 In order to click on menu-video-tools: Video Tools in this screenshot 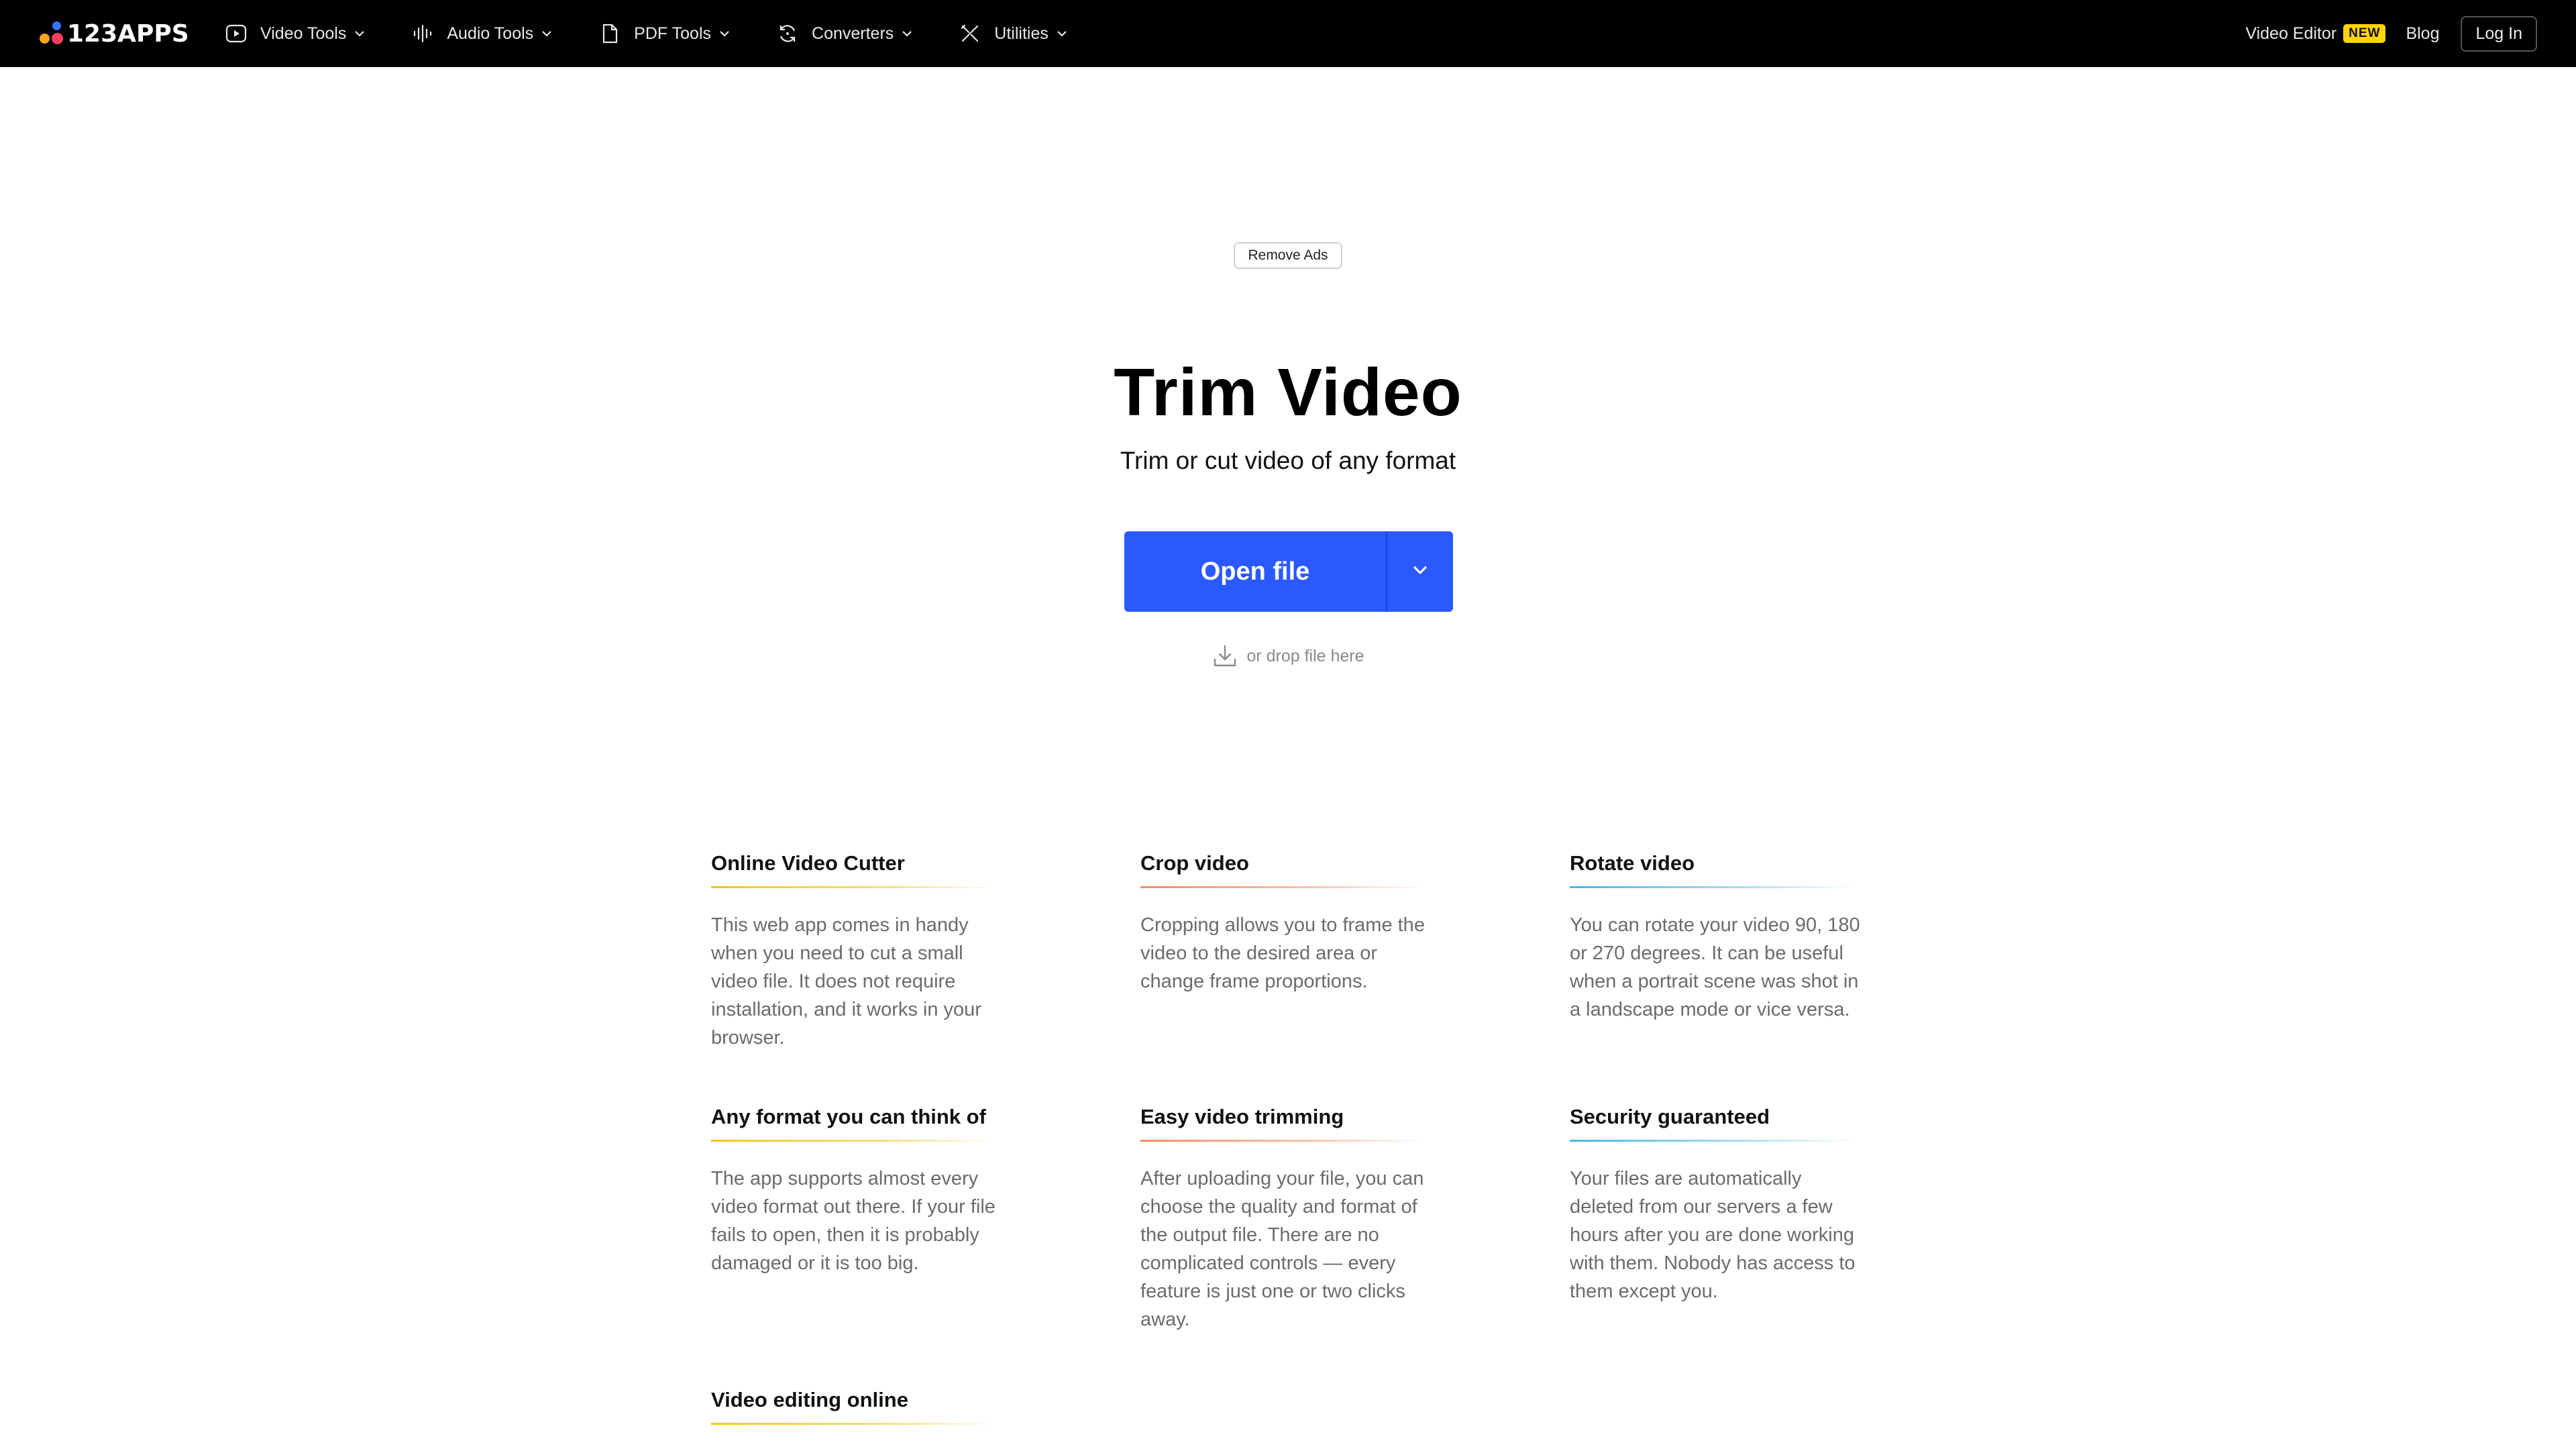, I will do `click(295, 33)`.